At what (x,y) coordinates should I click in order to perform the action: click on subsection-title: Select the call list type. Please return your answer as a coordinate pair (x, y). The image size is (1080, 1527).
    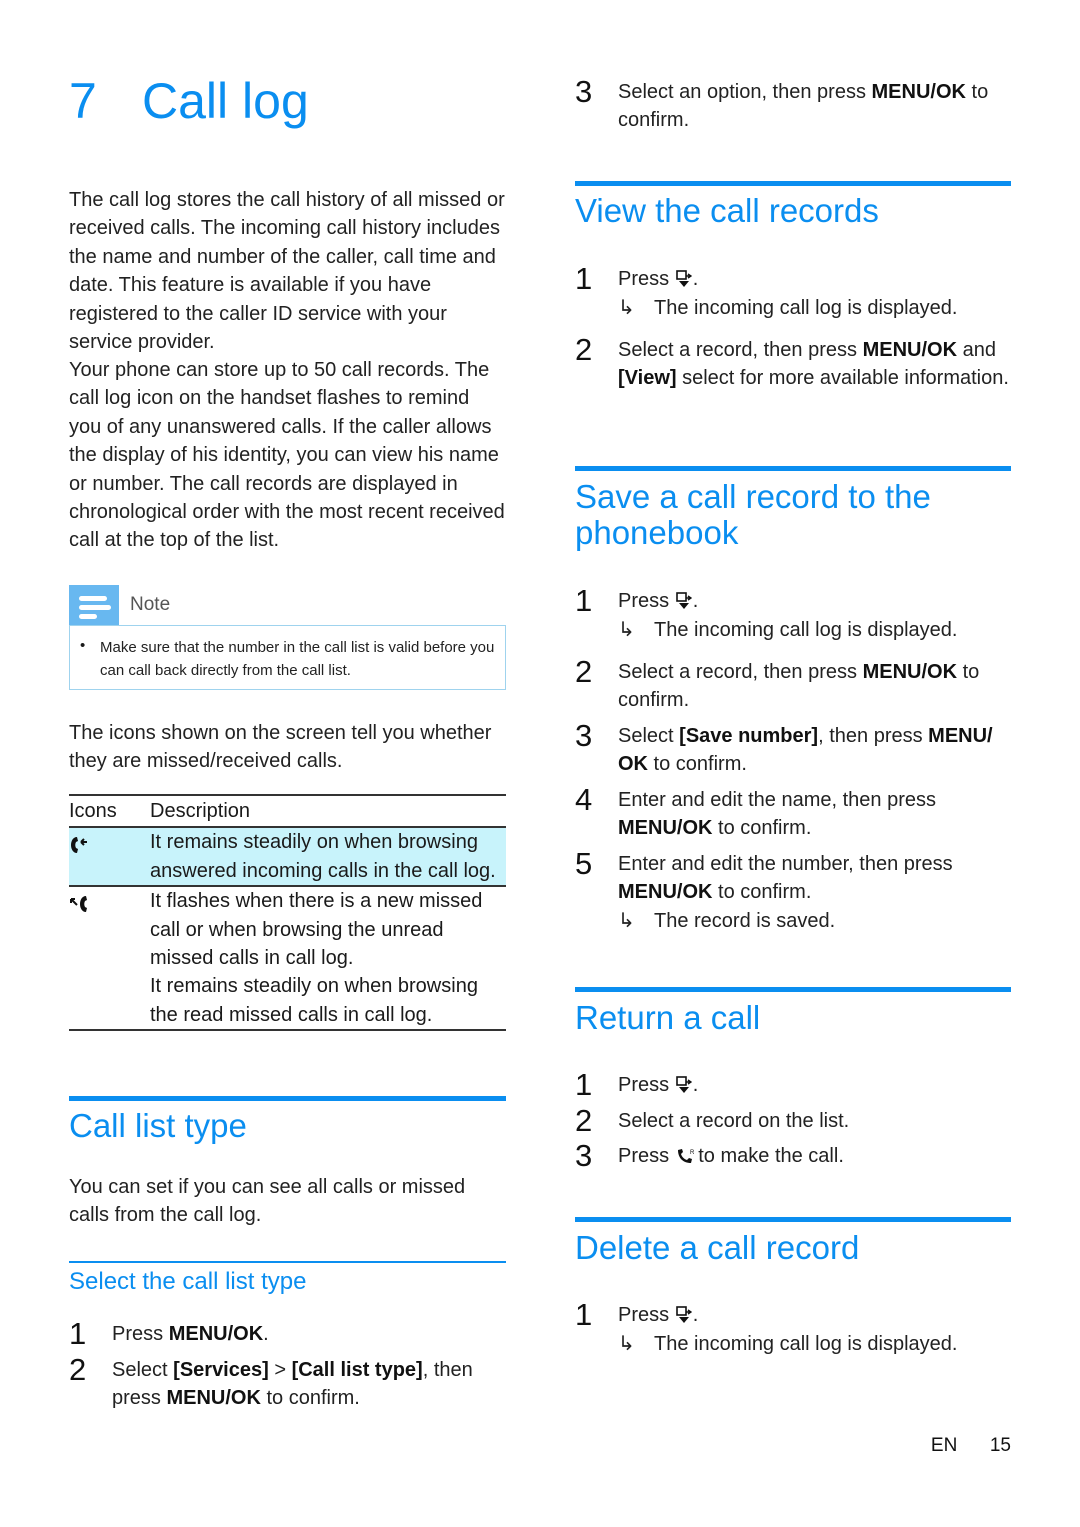
    Looking at the image, I should click on (188, 1281).